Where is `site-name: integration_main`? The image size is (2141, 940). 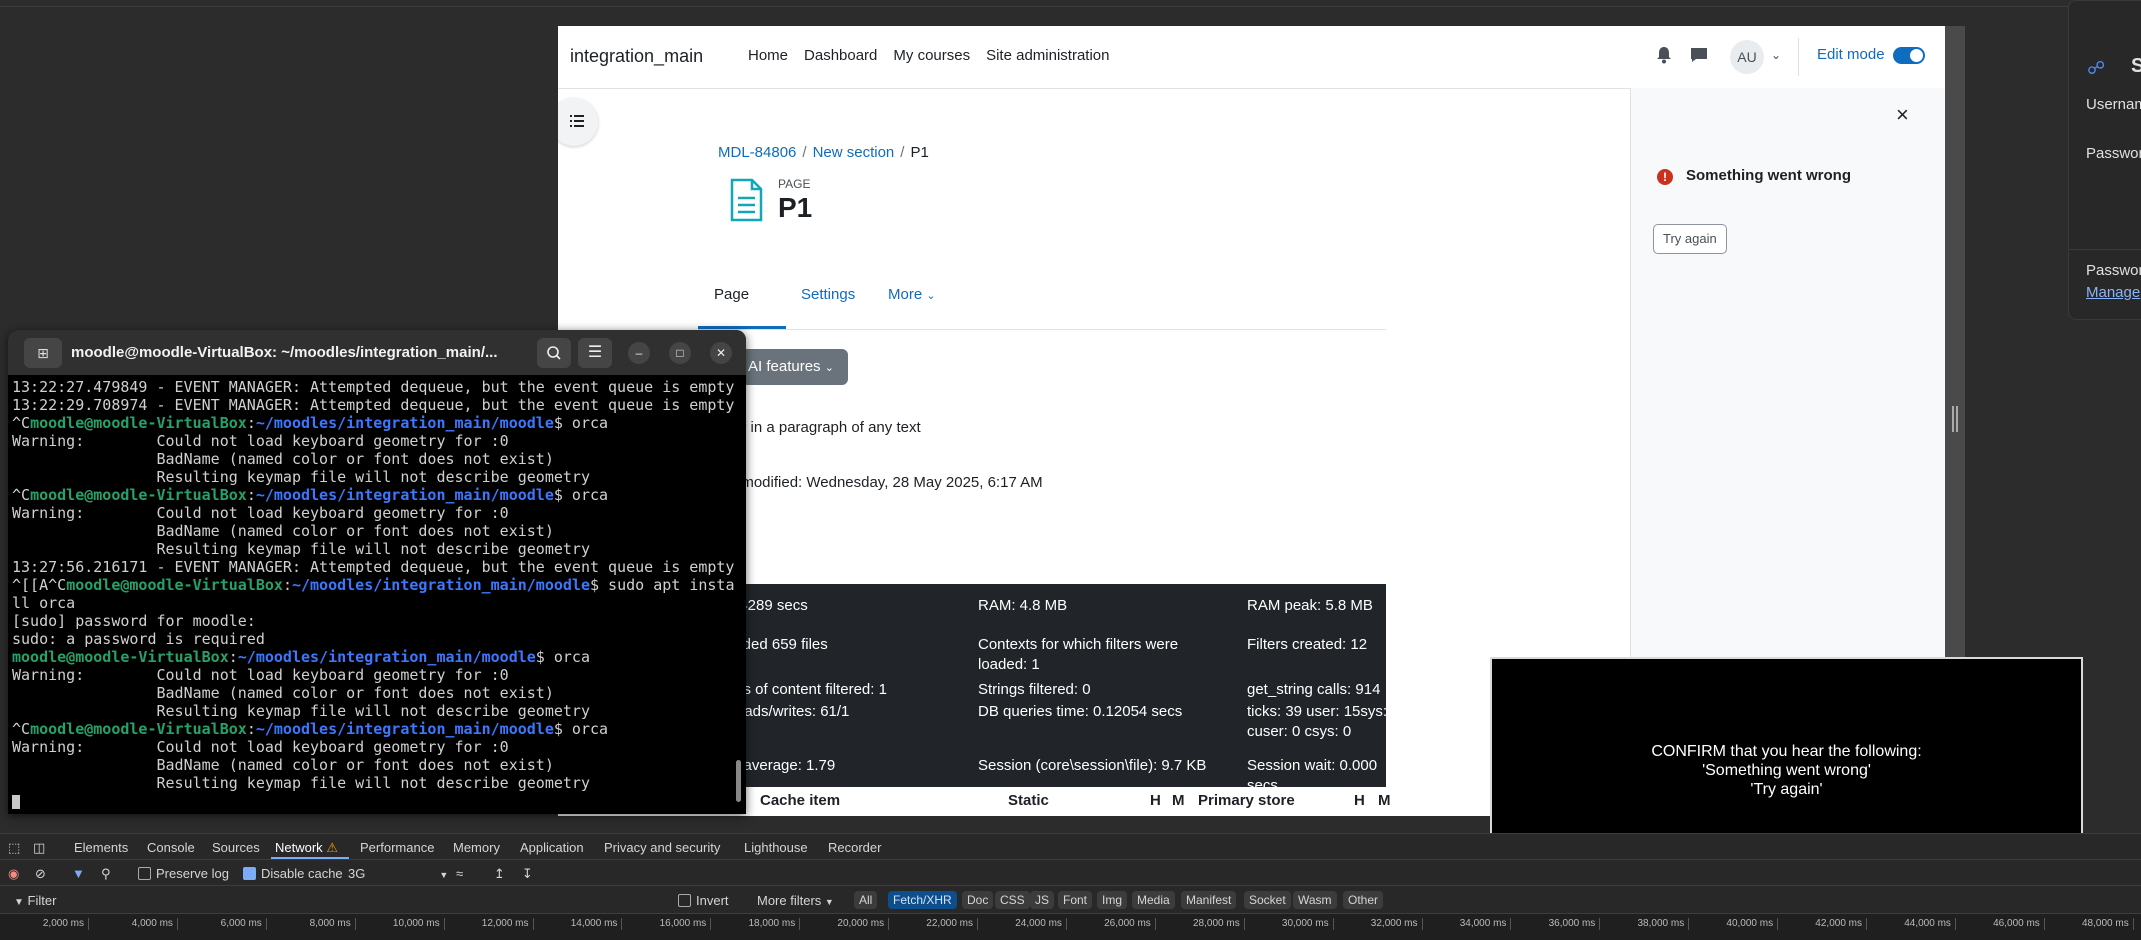
site-name: integration_main is located at coordinates (636, 56).